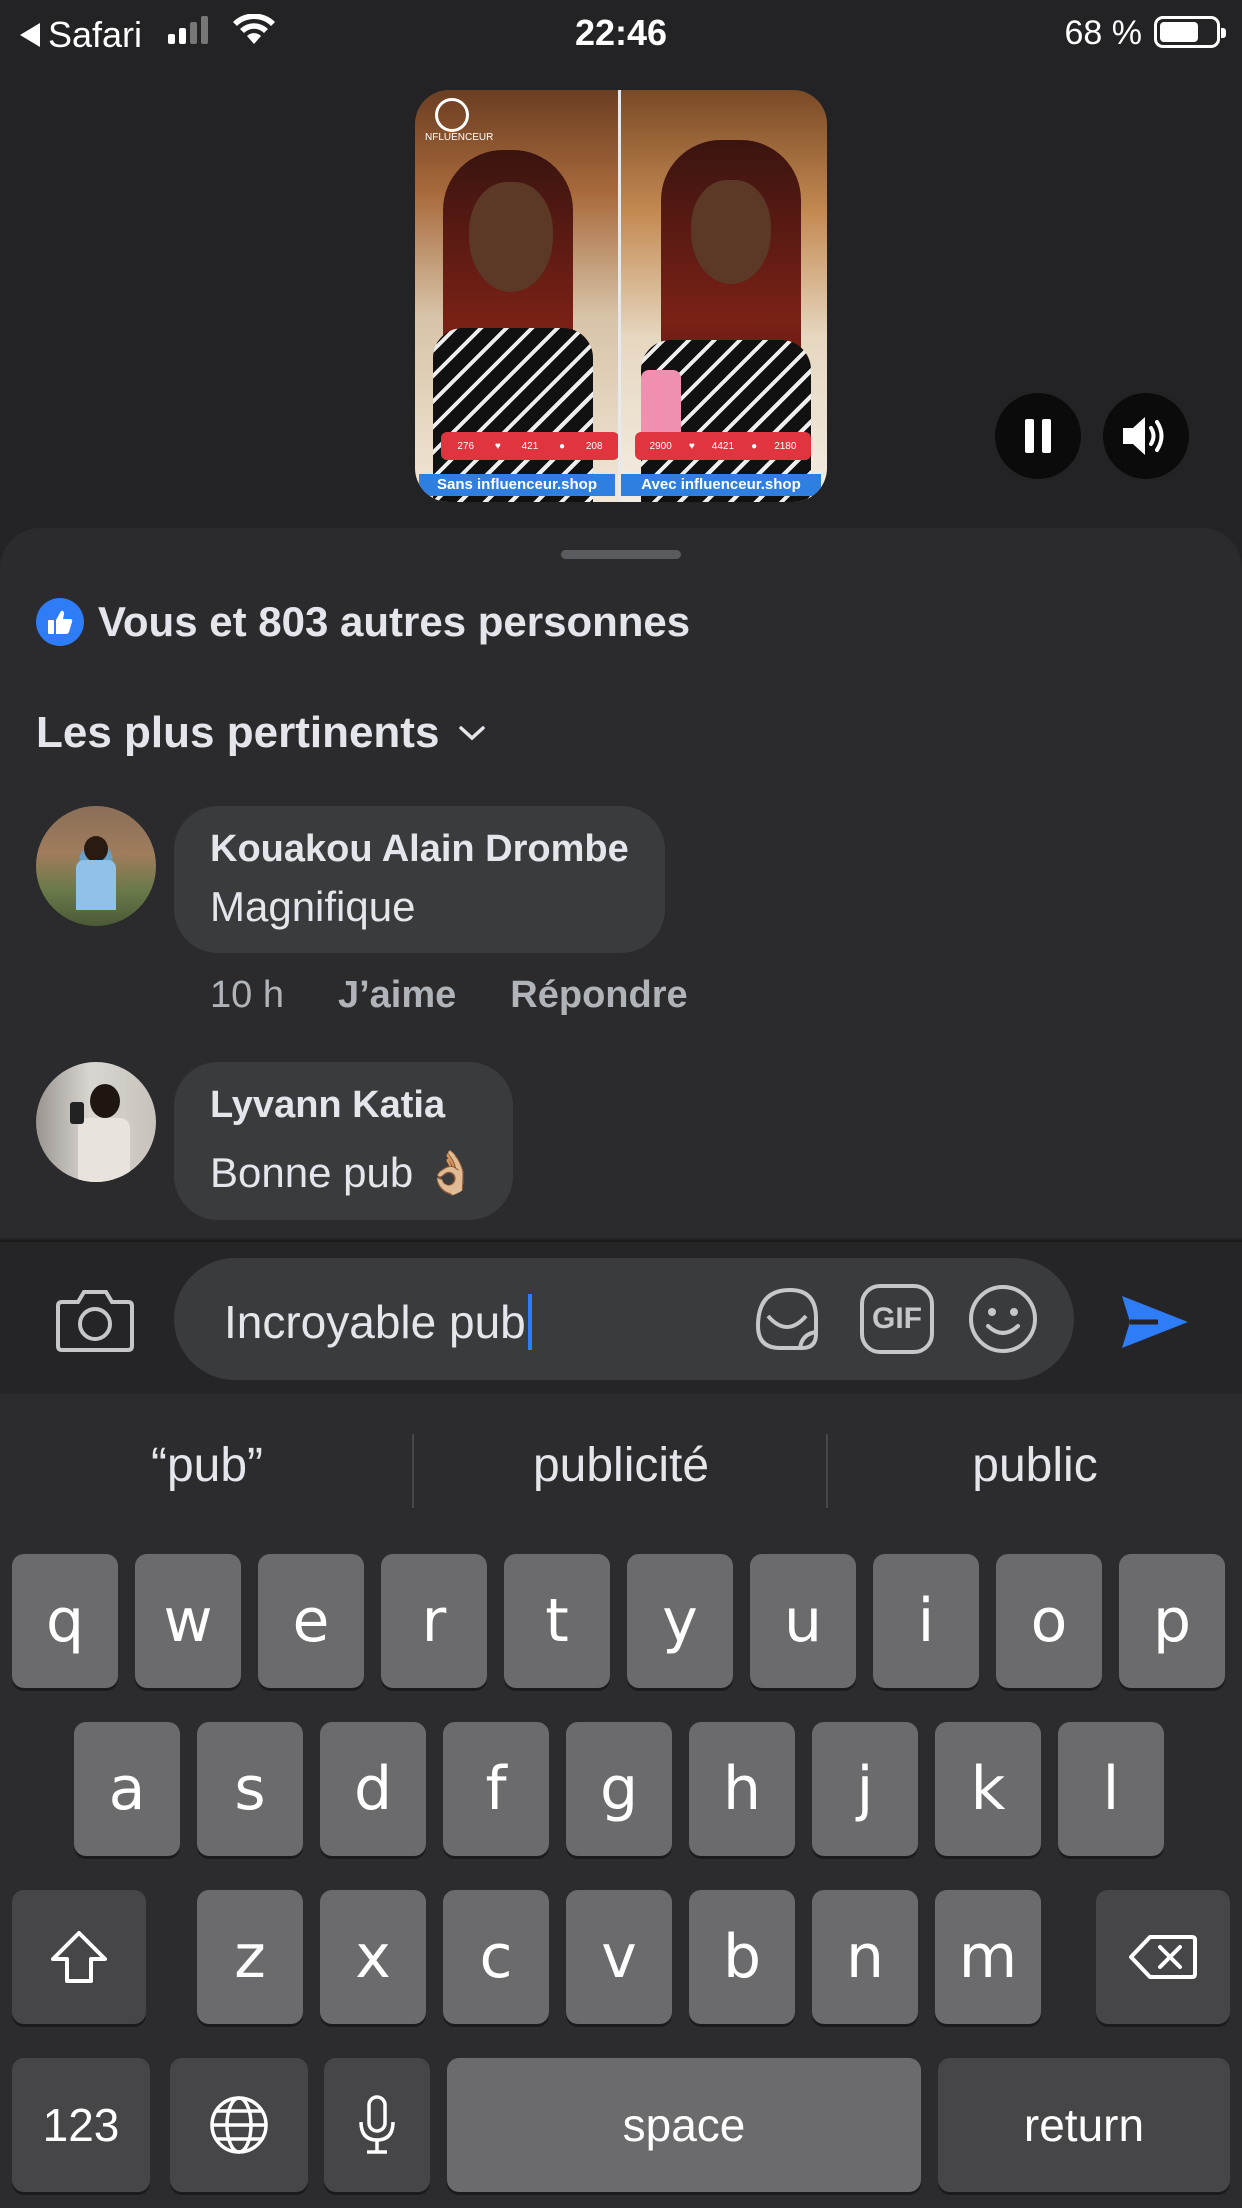 This screenshot has height=2208, width=1242. Describe the element at coordinates (721, 485) in the screenshot. I see `video-right-caption: Avec influenceur.shop` at that location.